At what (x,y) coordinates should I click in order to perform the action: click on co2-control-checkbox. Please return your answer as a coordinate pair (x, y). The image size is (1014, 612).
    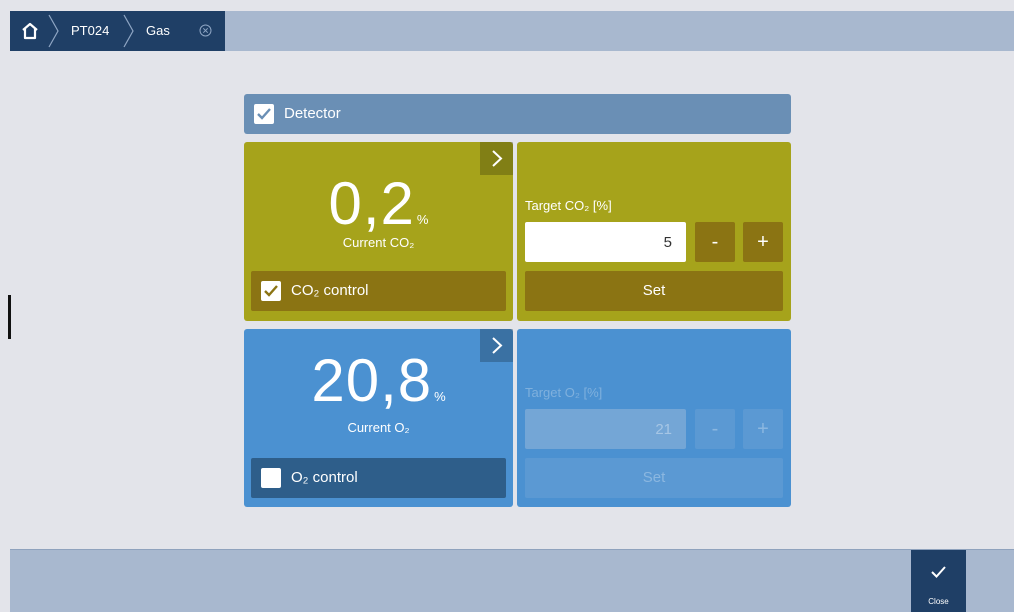
    Looking at the image, I should click on (271, 291).